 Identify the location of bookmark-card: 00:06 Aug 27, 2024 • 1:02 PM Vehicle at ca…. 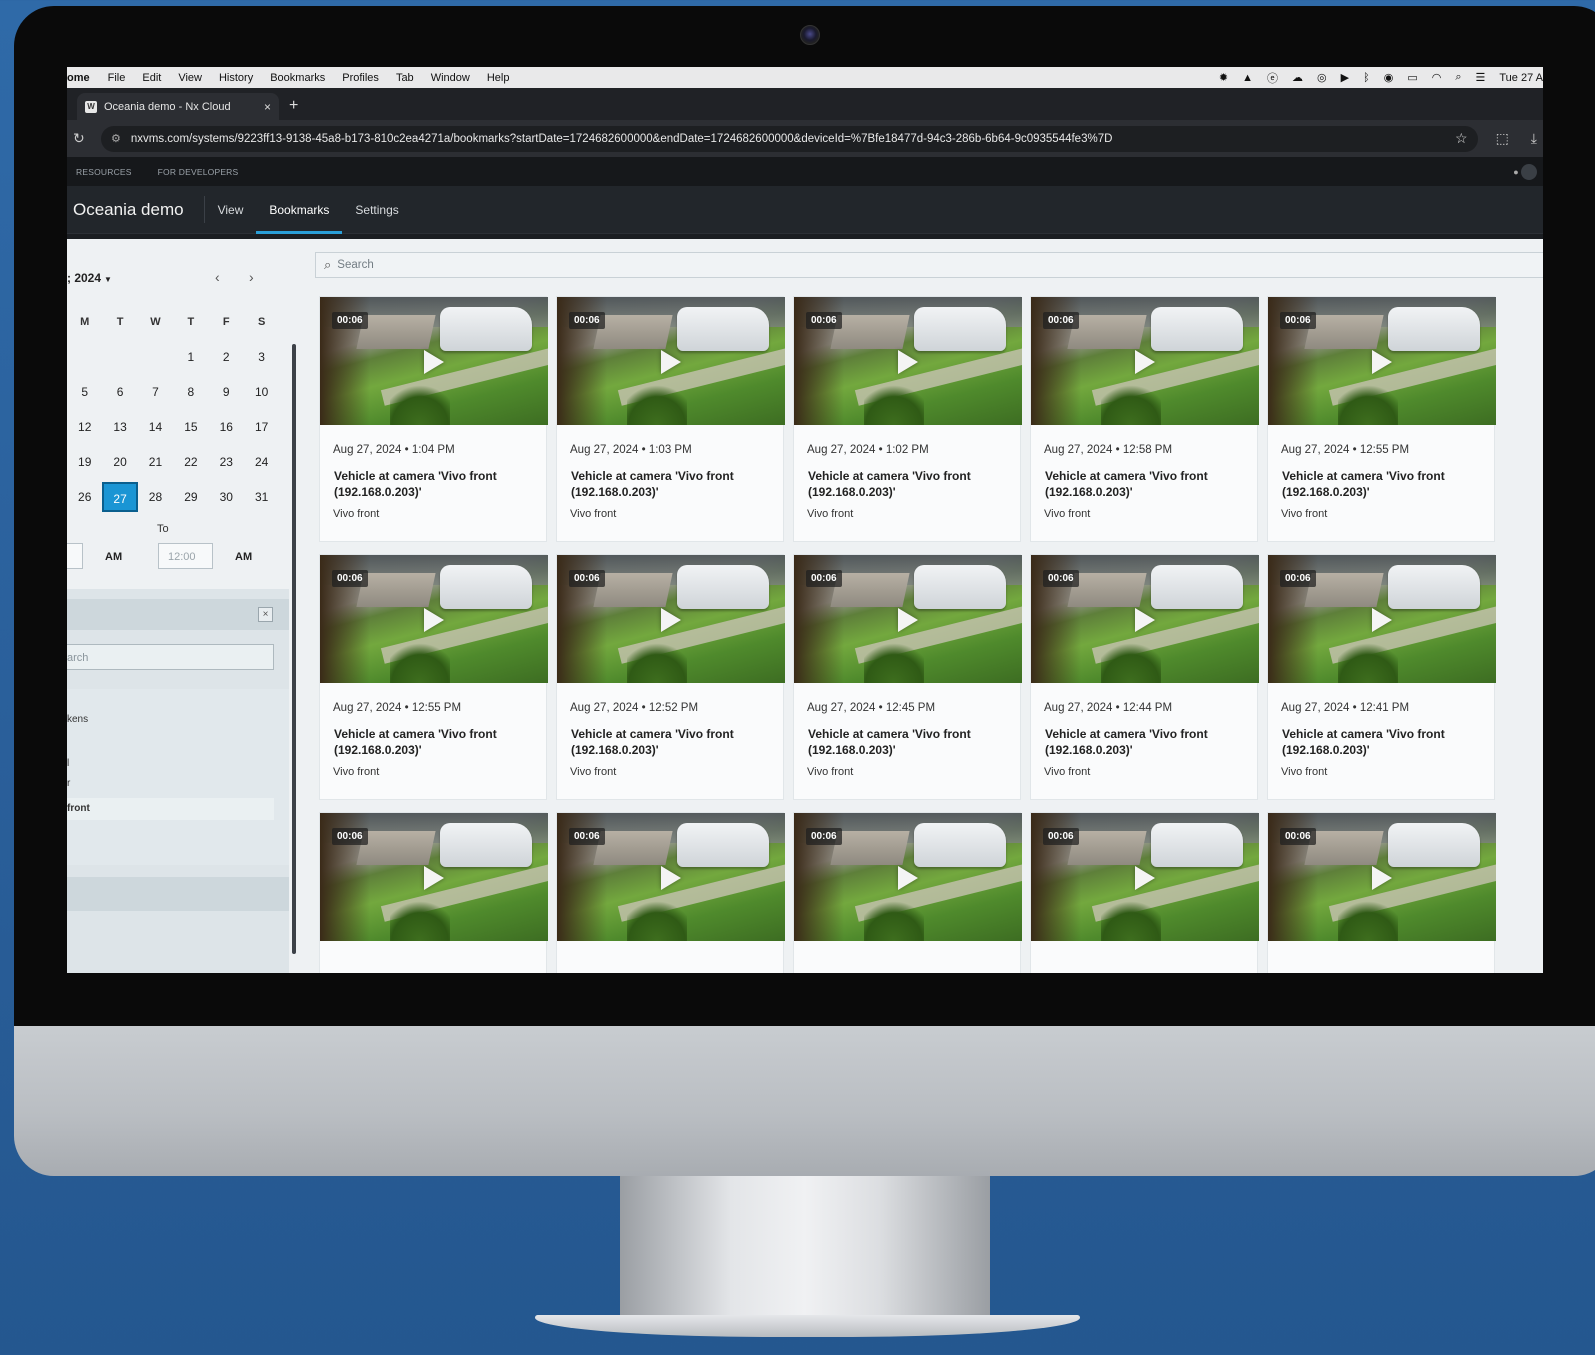
(907, 419).